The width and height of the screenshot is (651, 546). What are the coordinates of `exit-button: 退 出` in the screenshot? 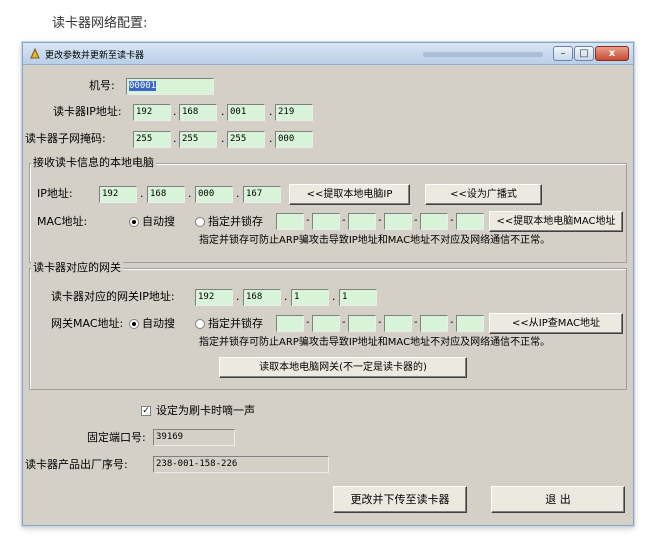 It's located at (558, 499).